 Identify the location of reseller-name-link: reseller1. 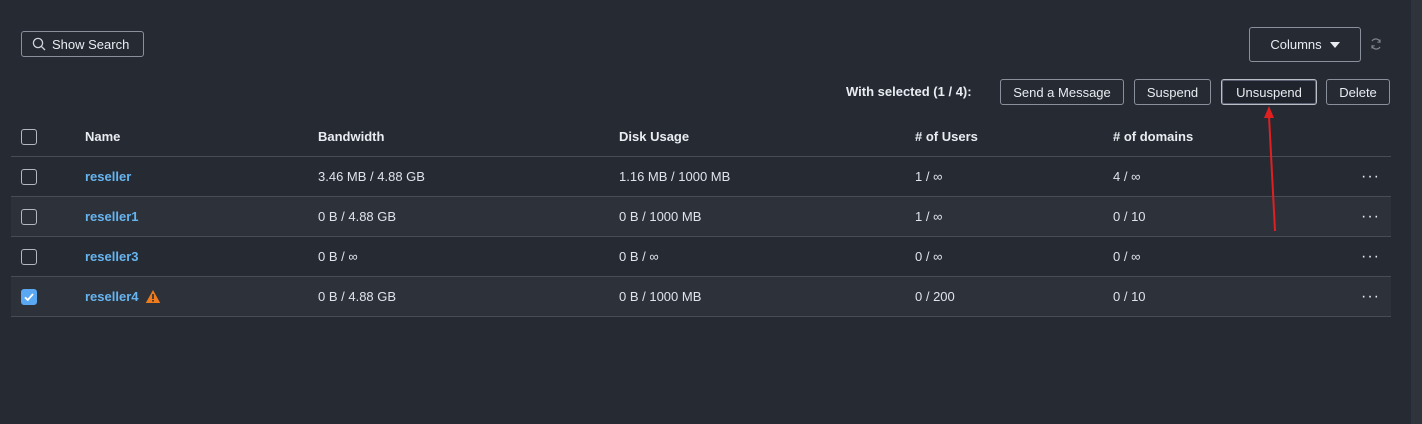
(112, 216).